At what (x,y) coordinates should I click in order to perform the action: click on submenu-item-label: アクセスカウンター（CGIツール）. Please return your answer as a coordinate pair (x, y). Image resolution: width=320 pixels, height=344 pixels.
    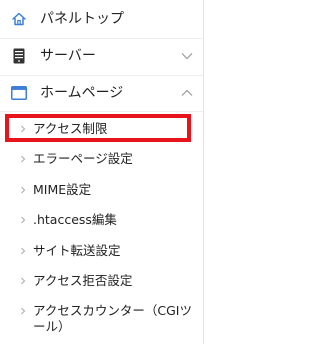
    Looking at the image, I should click on (112, 318).